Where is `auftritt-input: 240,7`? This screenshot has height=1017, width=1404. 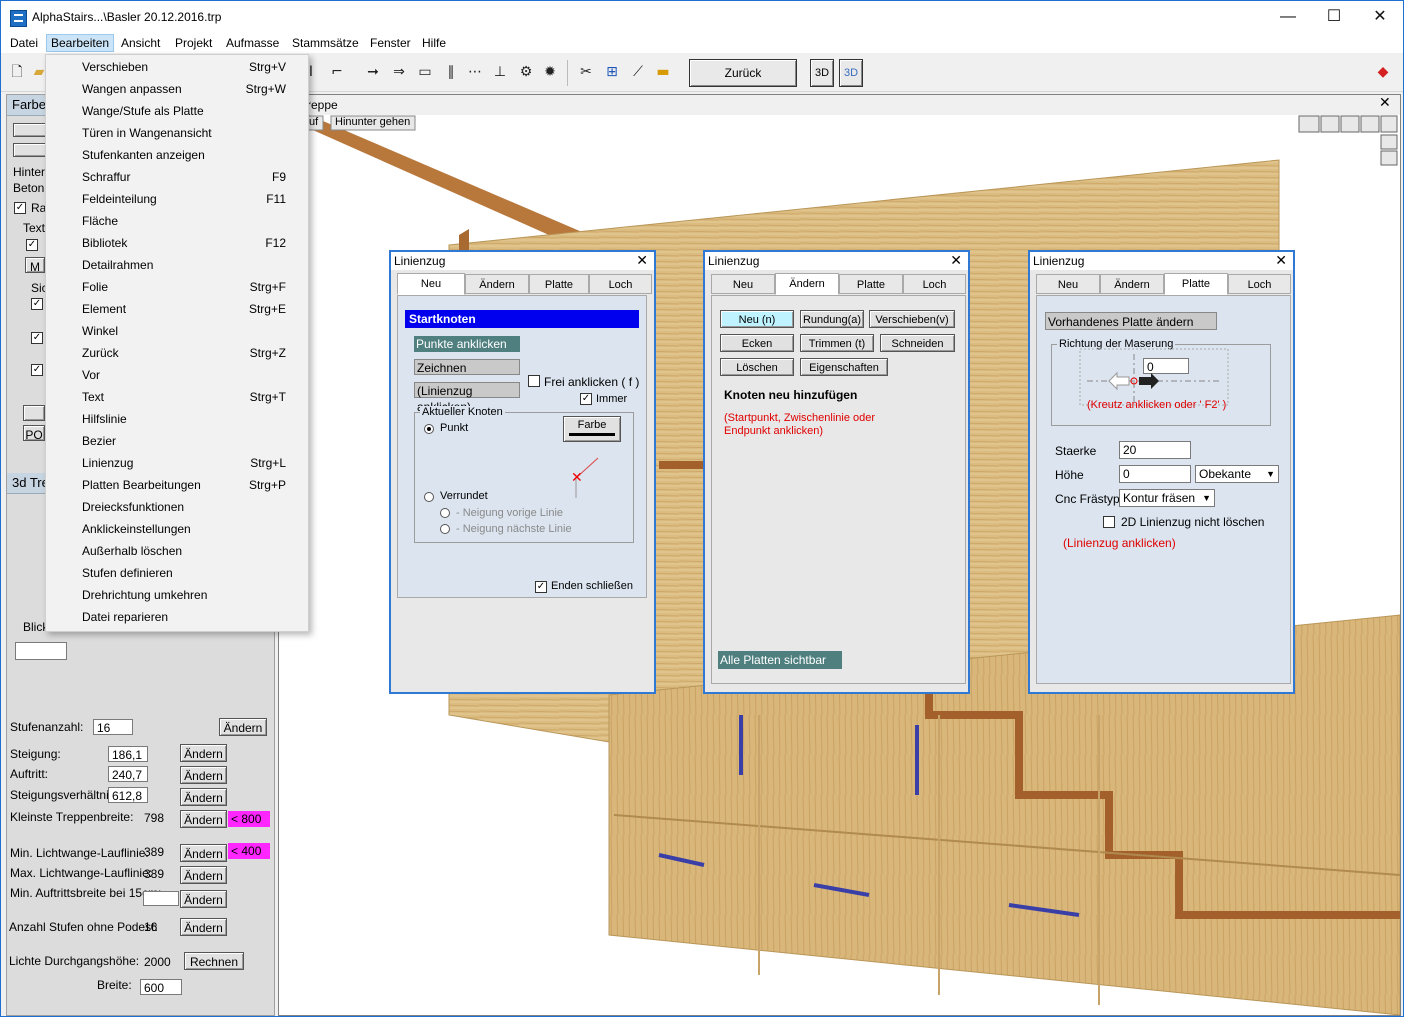 auftritt-input: 240,7 is located at coordinates (128, 774).